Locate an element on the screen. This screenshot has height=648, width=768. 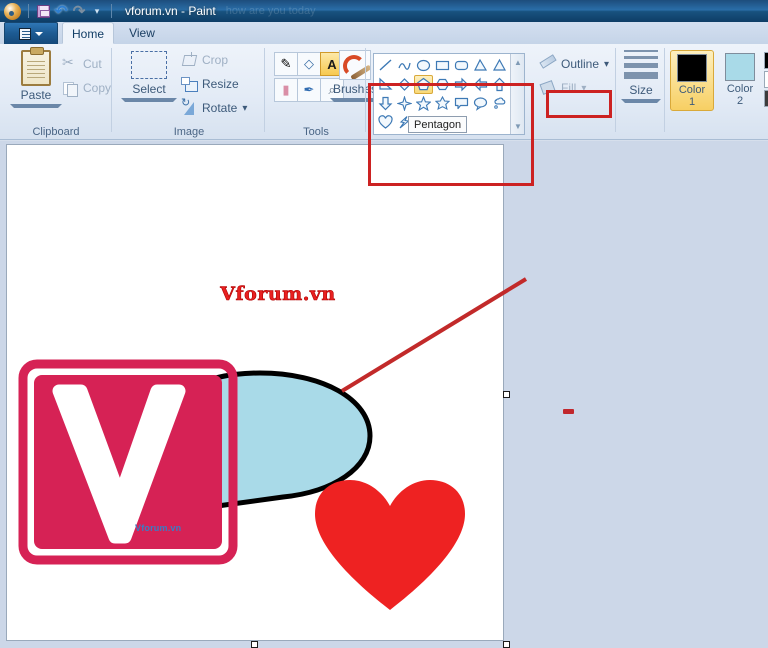
rotate-button: Rotate ▾ is located at coordinates (214, 106).